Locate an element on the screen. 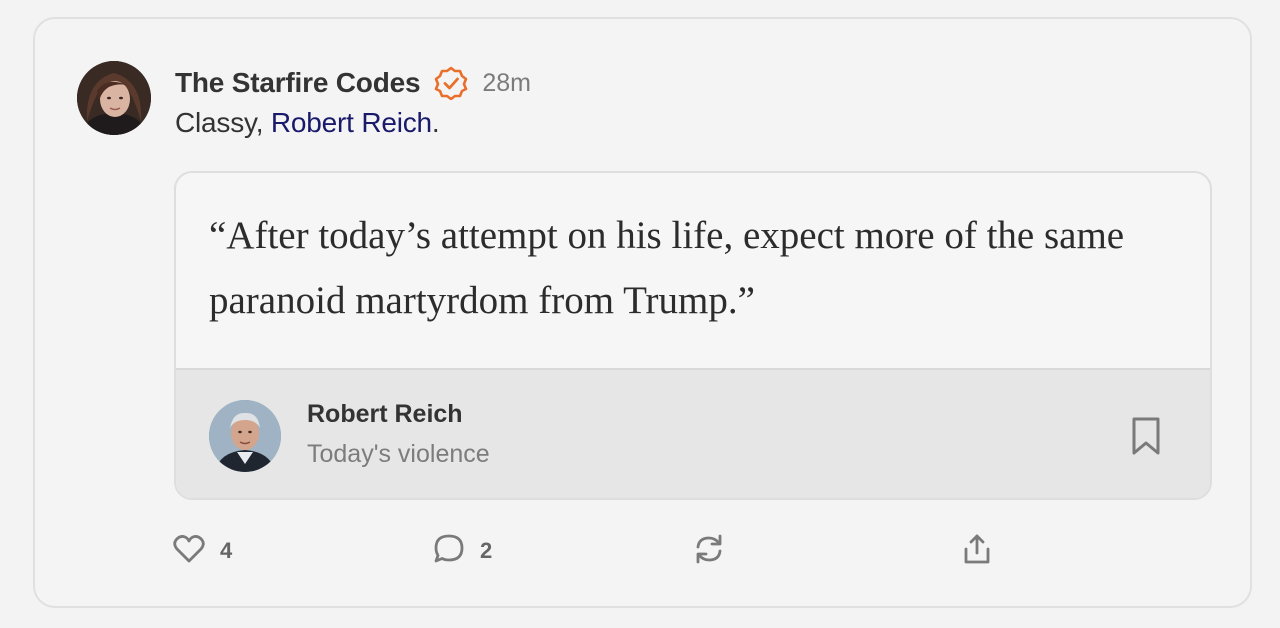 This screenshot has width=1280, height=628. mention-link: Robert Reich is located at coordinates (351, 122).